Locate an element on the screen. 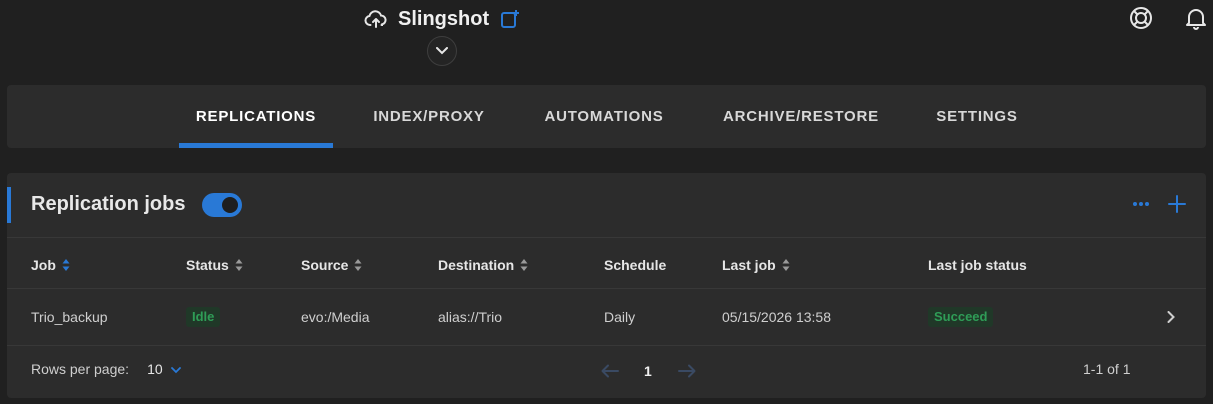 The height and width of the screenshot is (404, 1213). rows-per-page-label: Rows per page: is located at coordinates (80, 369).